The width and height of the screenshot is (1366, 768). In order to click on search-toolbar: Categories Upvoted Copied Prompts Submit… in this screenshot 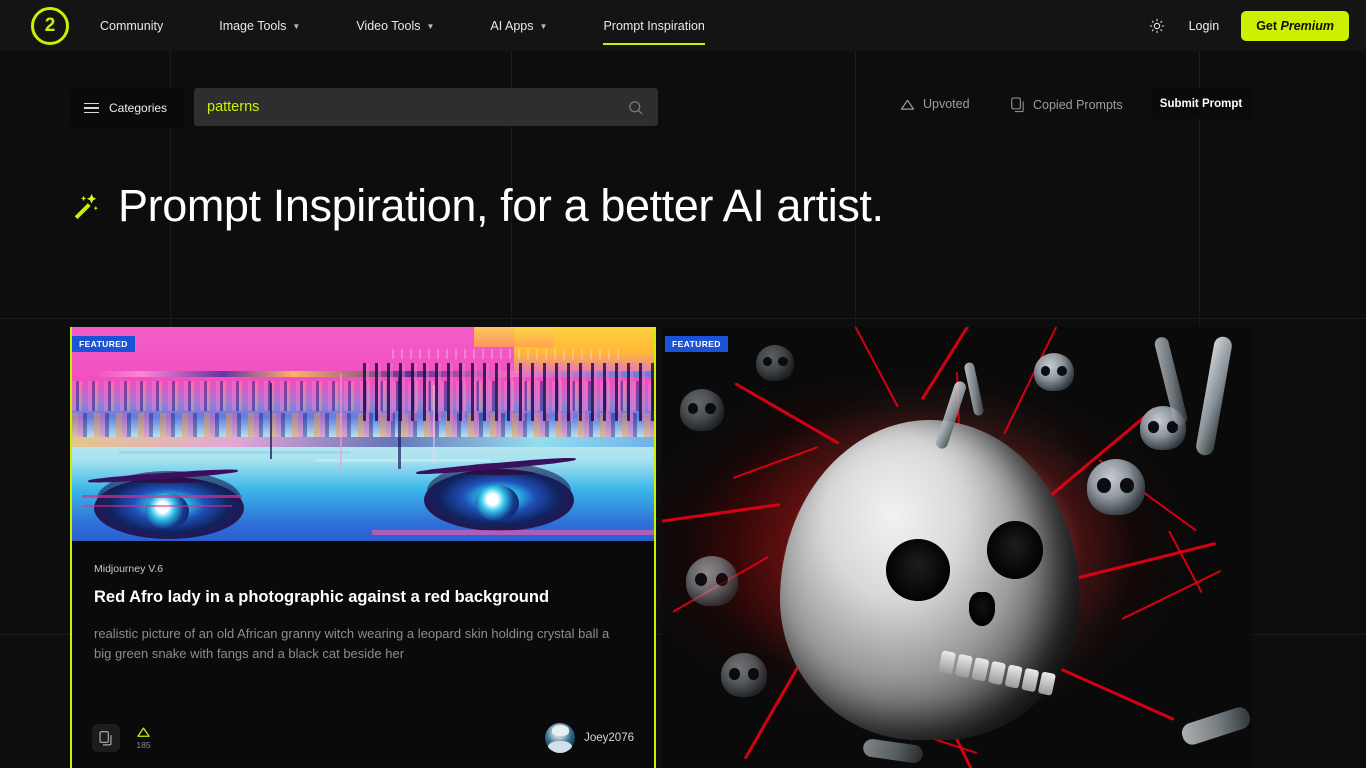, I will do `click(683, 109)`.